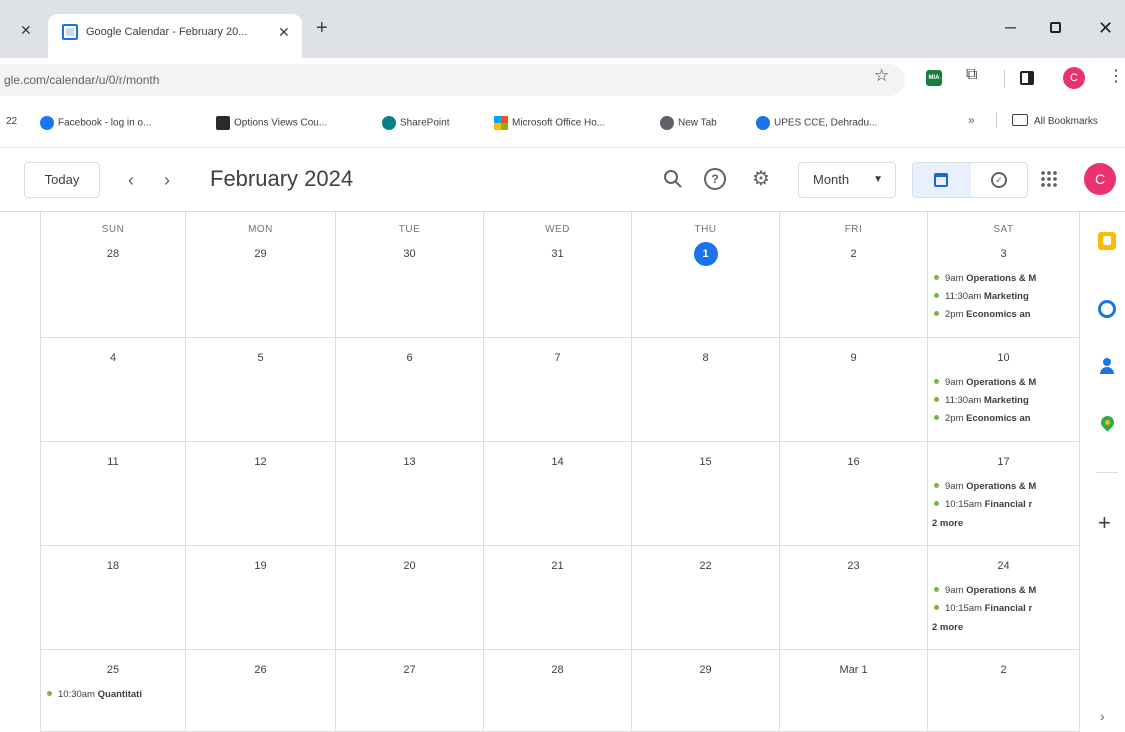  What do you see at coordinates (410, 494) in the screenshot?
I see `day-cell: 13` at bounding box center [410, 494].